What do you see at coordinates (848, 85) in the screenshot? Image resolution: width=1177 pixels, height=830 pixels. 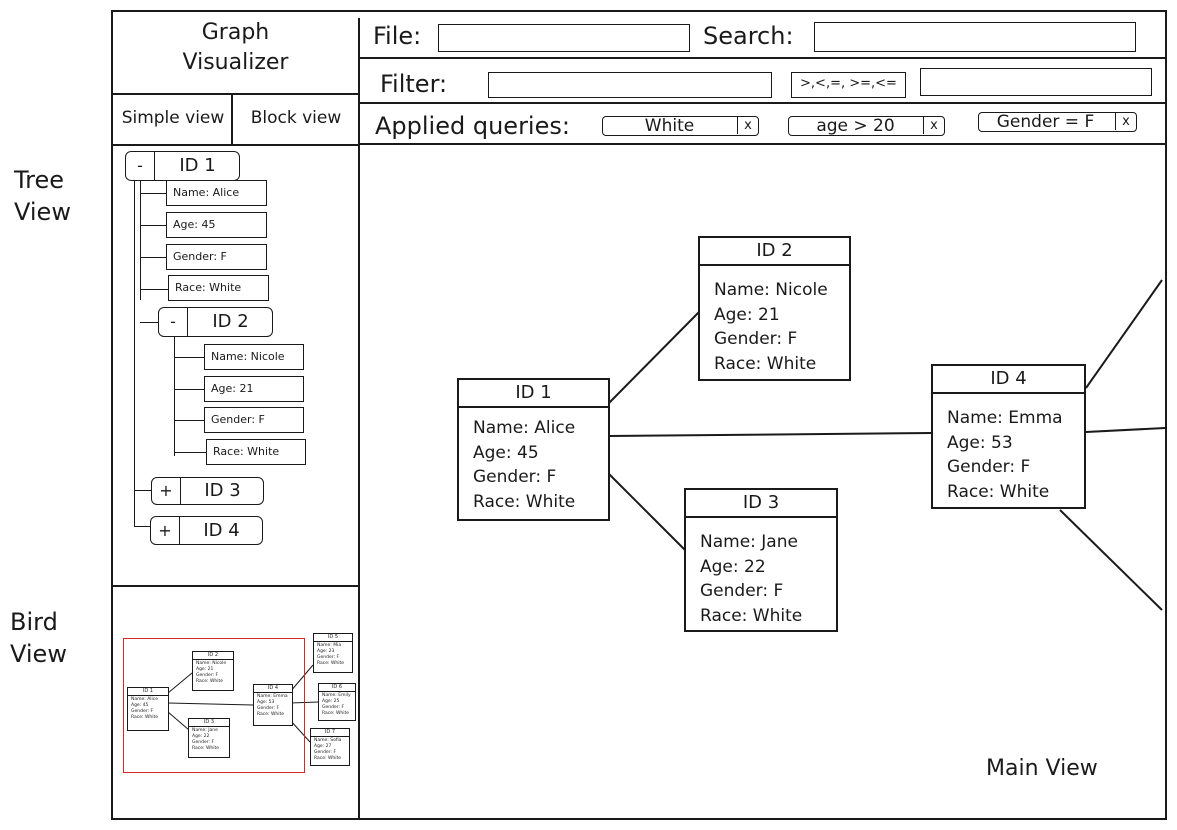 I see `operator-select: >,<,=, >=,<=` at bounding box center [848, 85].